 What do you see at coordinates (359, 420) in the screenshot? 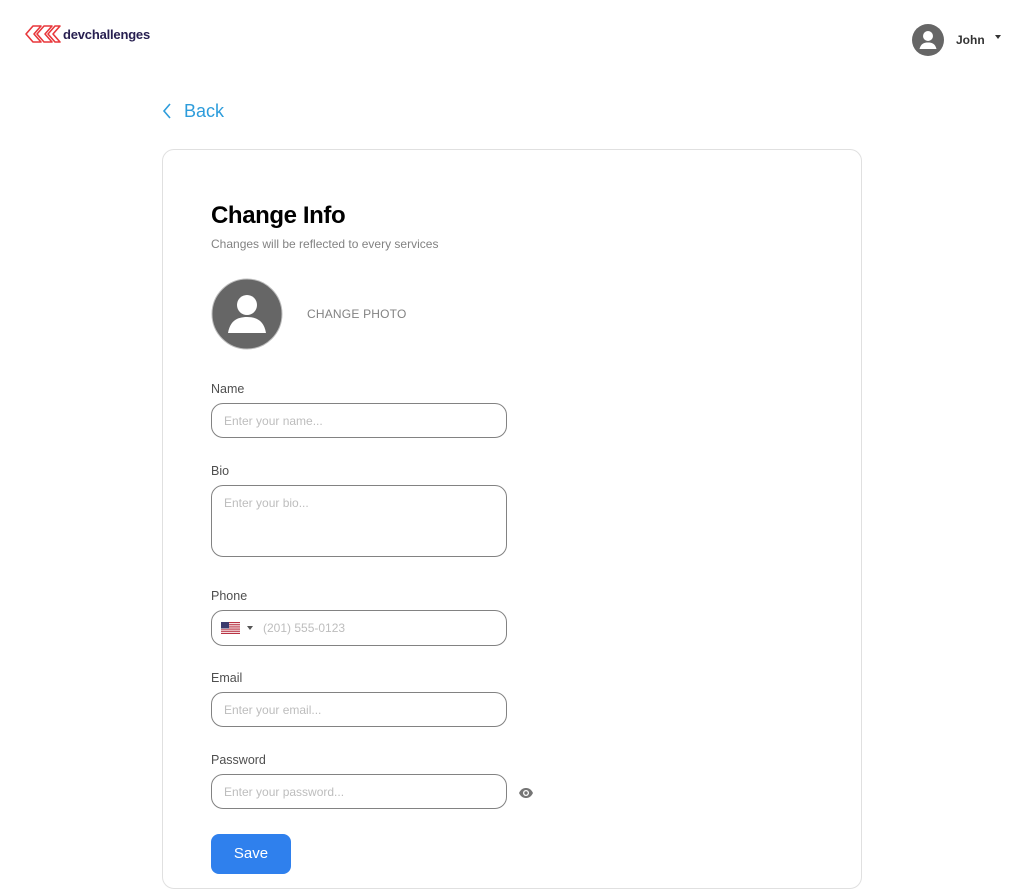
I see `name-input` at bounding box center [359, 420].